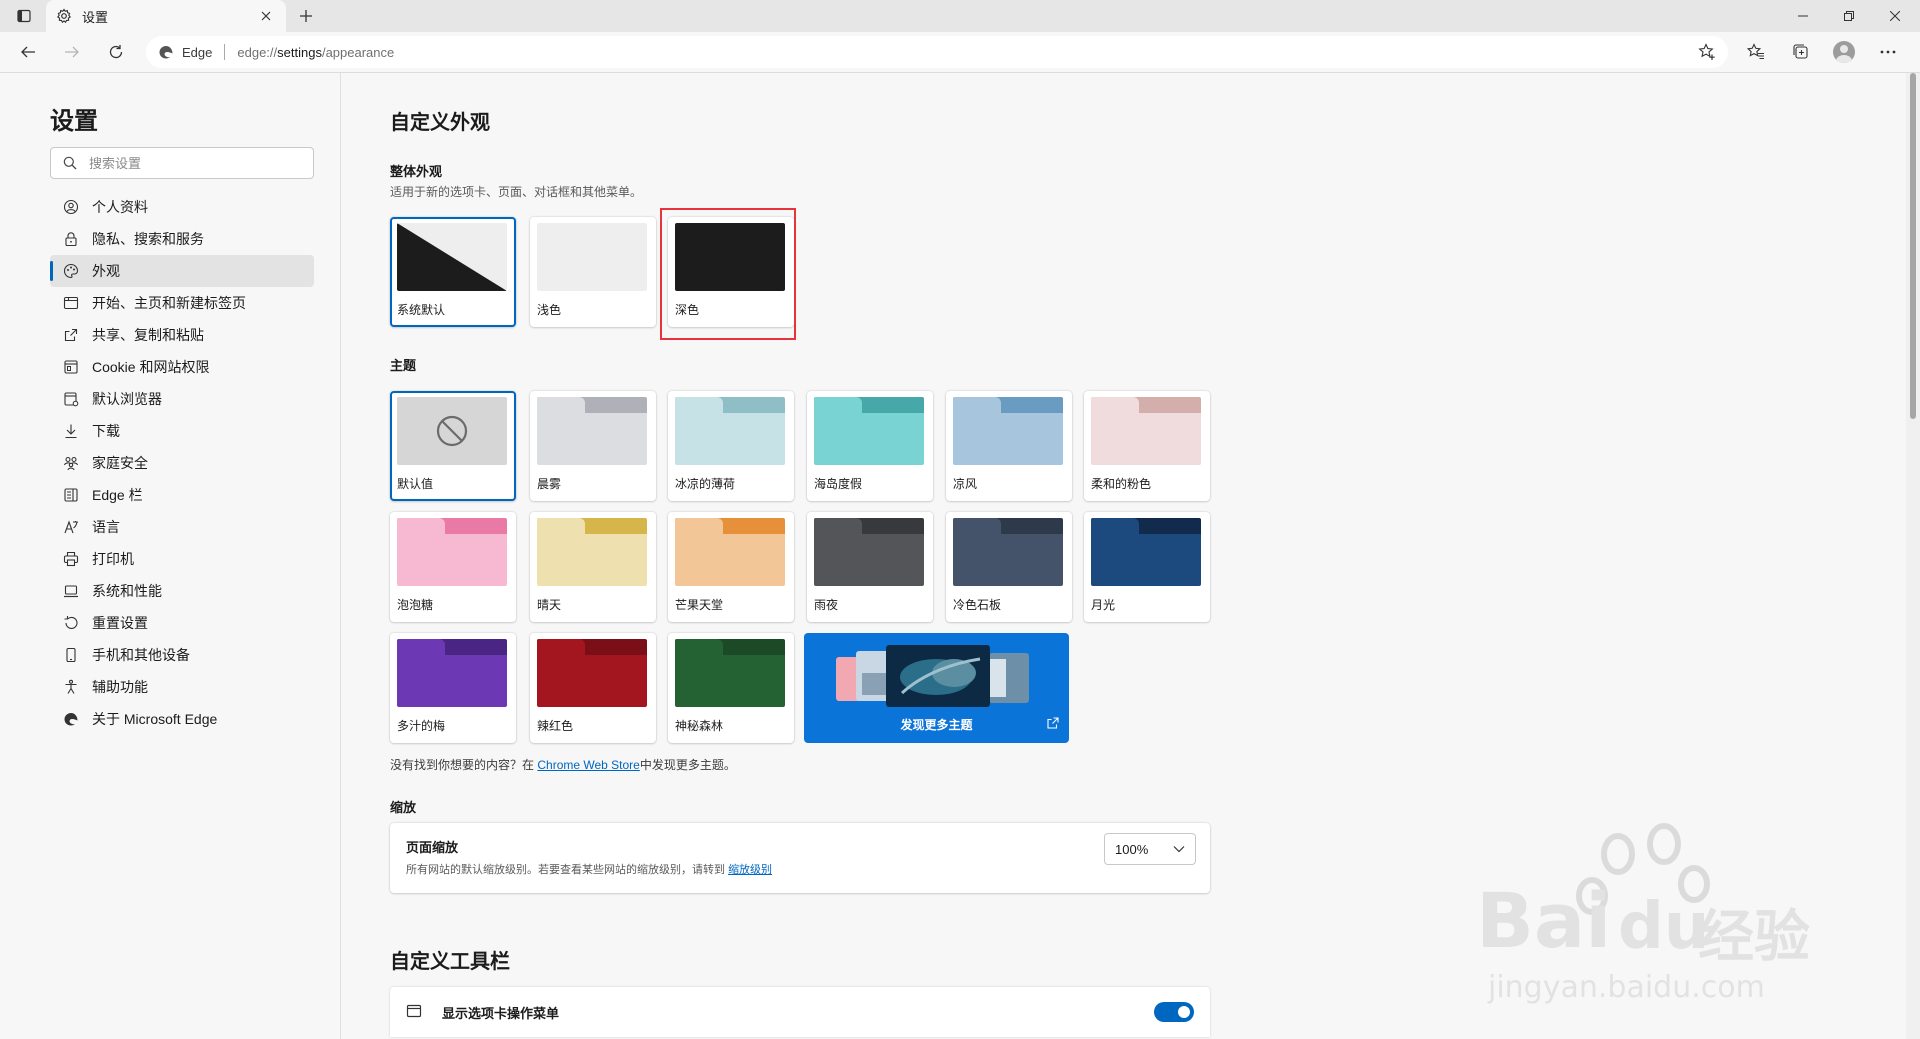  What do you see at coordinates (588, 765) in the screenshot?
I see `chrome-web-store-link: Chrome Web Store` at bounding box center [588, 765].